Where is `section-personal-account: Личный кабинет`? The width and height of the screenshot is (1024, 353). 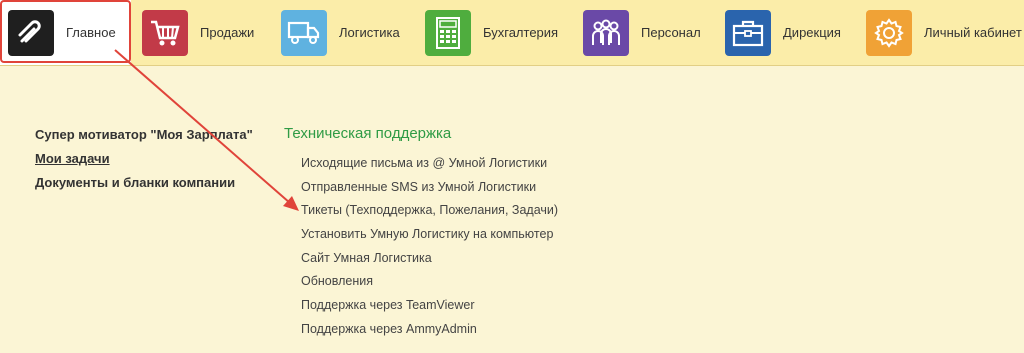
section-personal-account: Личный кабинет is located at coordinates (944, 32).